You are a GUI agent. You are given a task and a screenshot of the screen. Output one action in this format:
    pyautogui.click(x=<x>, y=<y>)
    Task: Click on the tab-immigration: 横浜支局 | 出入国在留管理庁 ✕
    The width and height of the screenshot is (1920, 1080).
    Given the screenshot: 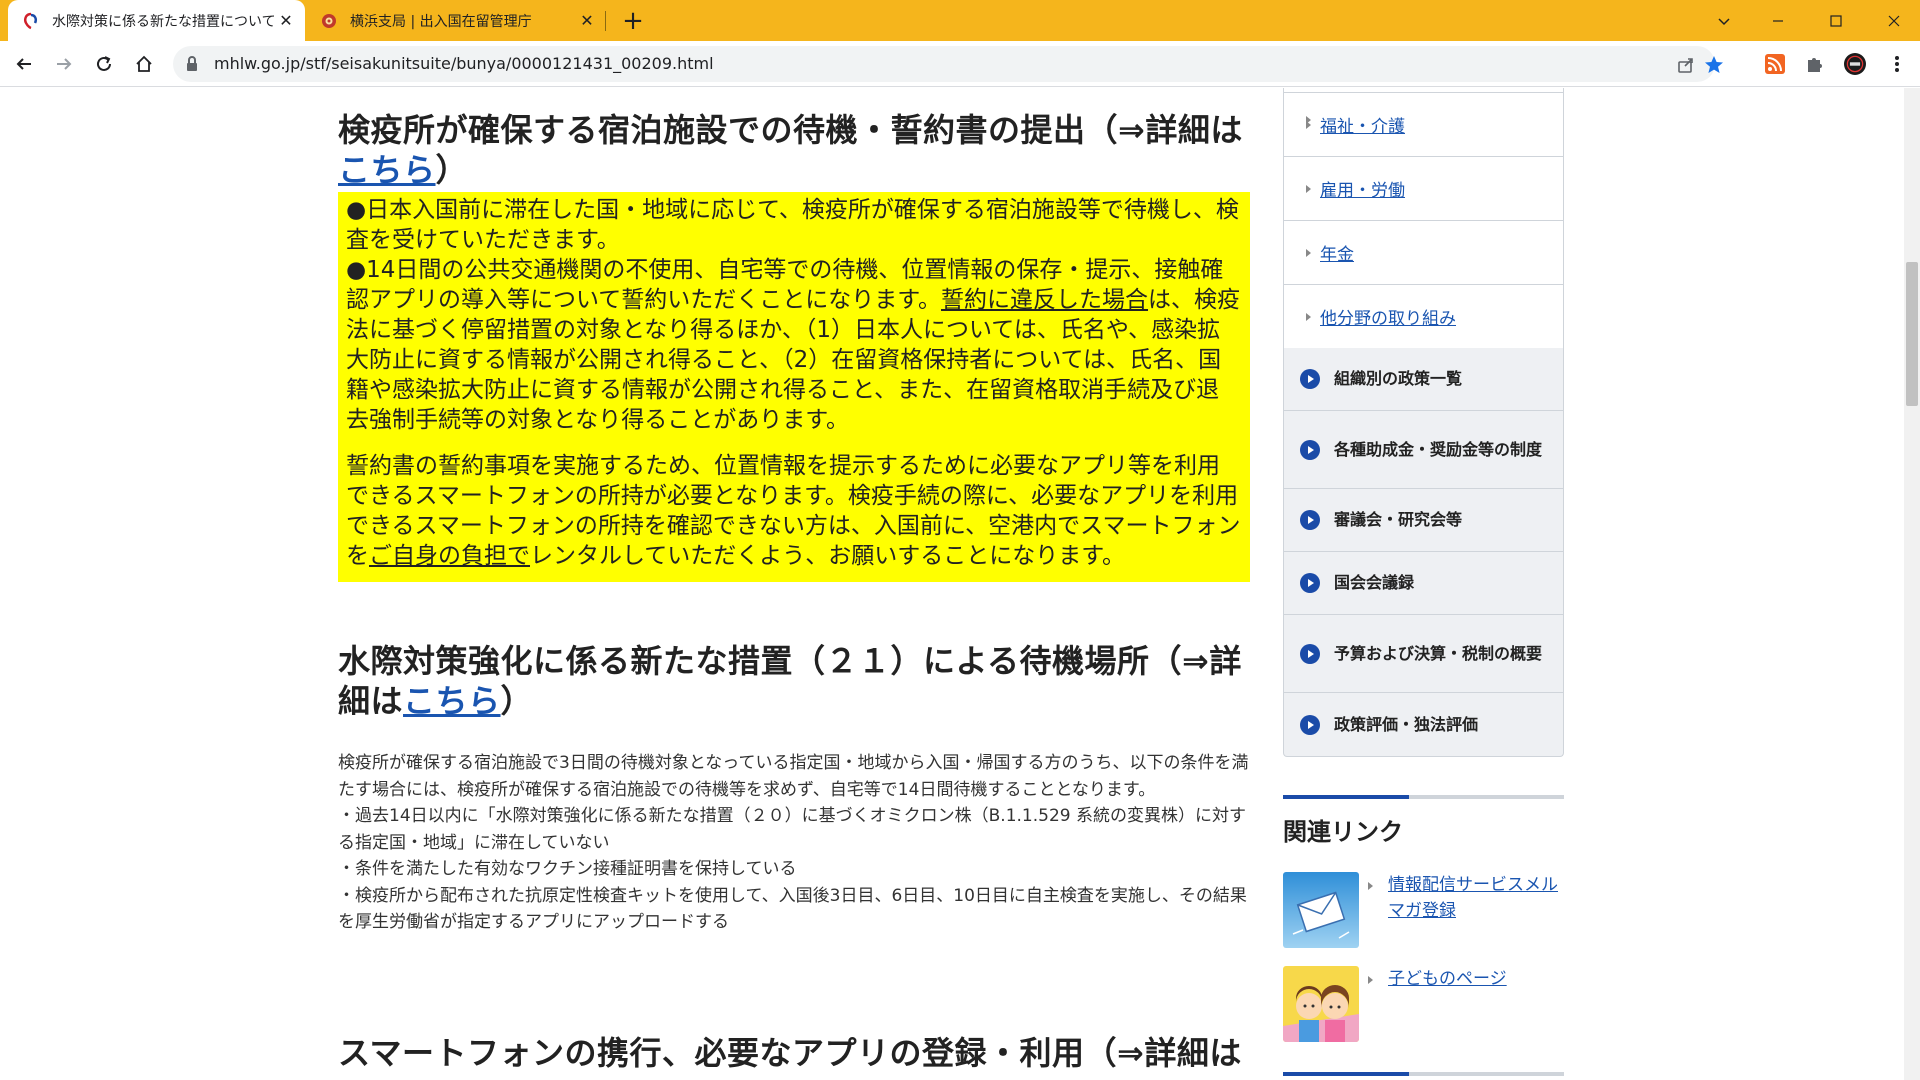 What is the action you would take?
    pyautogui.click(x=456, y=20)
    